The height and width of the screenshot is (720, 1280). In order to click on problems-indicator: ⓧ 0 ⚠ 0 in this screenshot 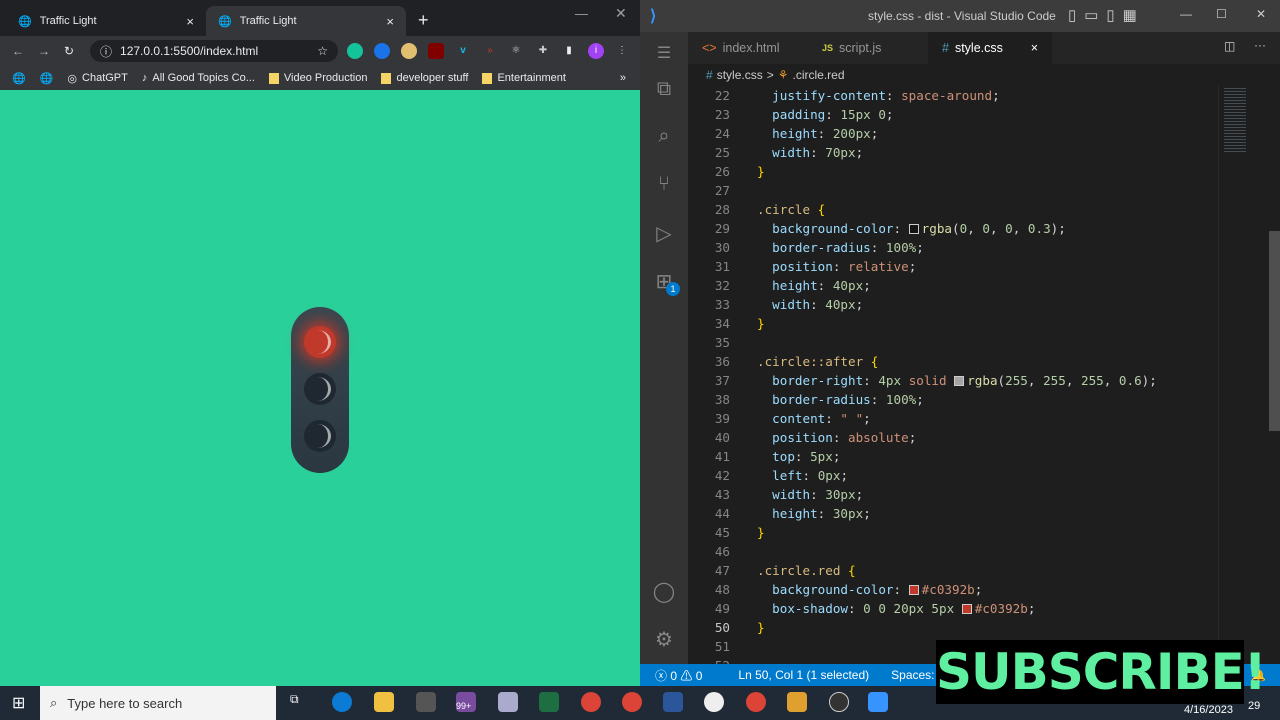, I will do `click(678, 675)`.